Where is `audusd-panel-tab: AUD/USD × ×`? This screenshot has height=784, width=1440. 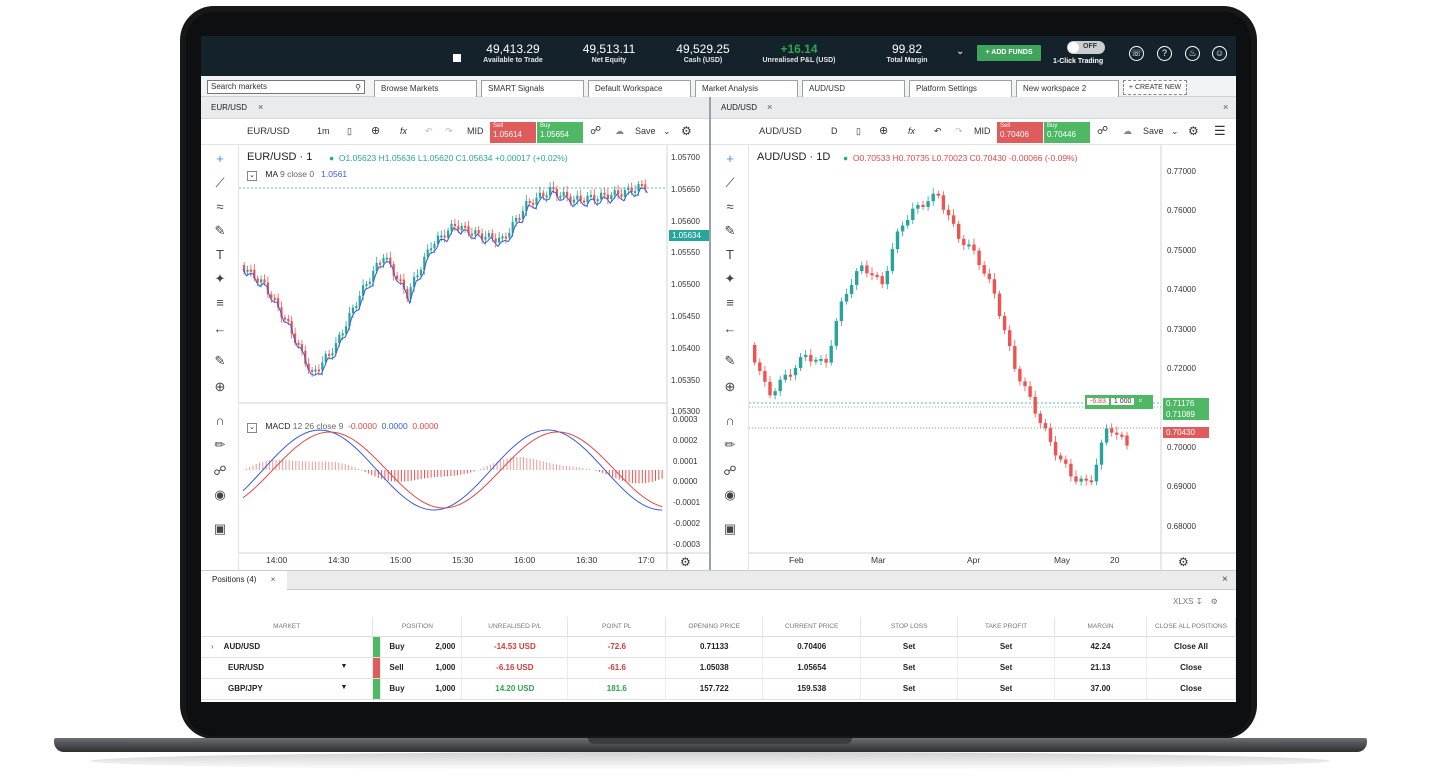 audusd-panel-tab: AUD/USD × × is located at coordinates (973, 108).